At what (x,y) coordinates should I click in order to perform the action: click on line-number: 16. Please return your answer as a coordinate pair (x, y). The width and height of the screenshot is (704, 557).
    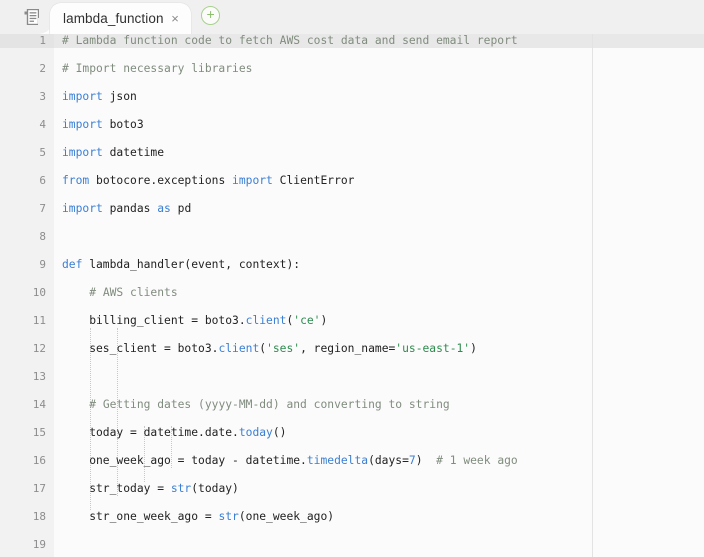
    Looking at the image, I should click on (39, 460).